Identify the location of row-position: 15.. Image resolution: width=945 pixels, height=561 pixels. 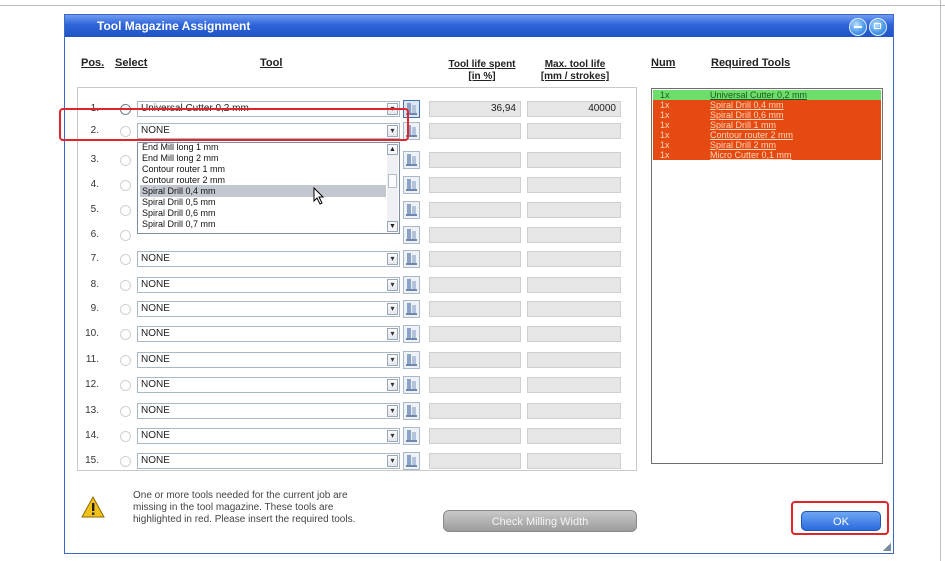
(92, 460).